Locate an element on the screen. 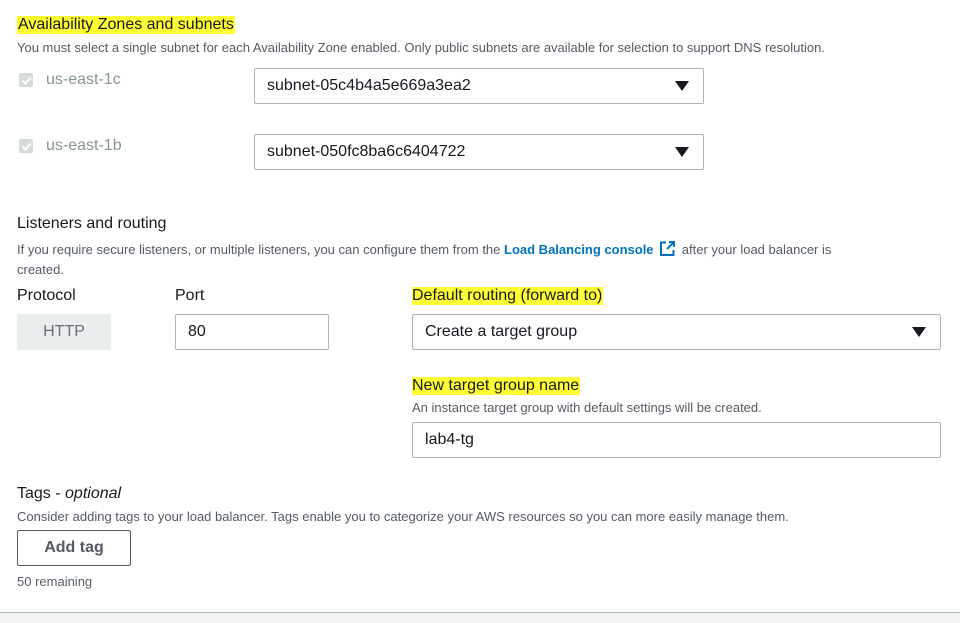  target-group-name-input is located at coordinates (676, 440).